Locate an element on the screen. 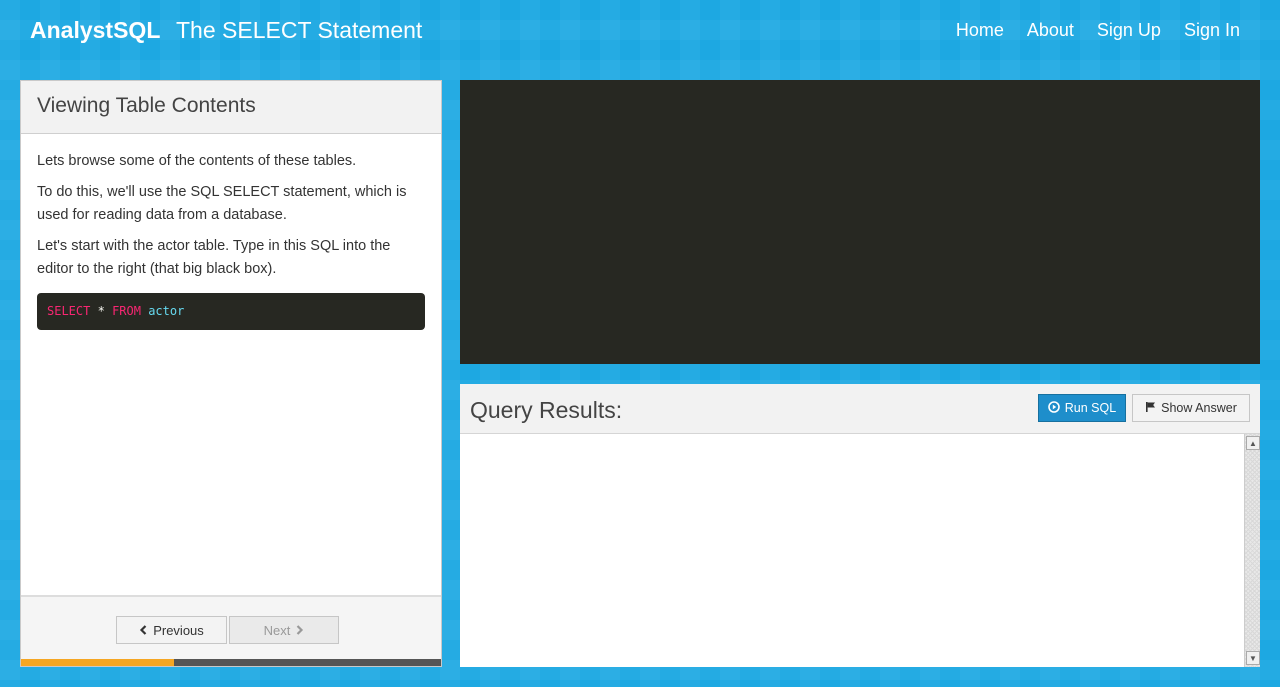 The image size is (1280, 687). brand-logo: AnalystSQL is located at coordinates (95, 30).